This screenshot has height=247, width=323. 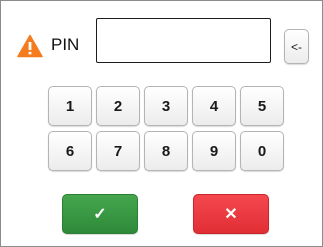 What do you see at coordinates (70, 151) in the screenshot?
I see `key-6-button: 6` at bounding box center [70, 151].